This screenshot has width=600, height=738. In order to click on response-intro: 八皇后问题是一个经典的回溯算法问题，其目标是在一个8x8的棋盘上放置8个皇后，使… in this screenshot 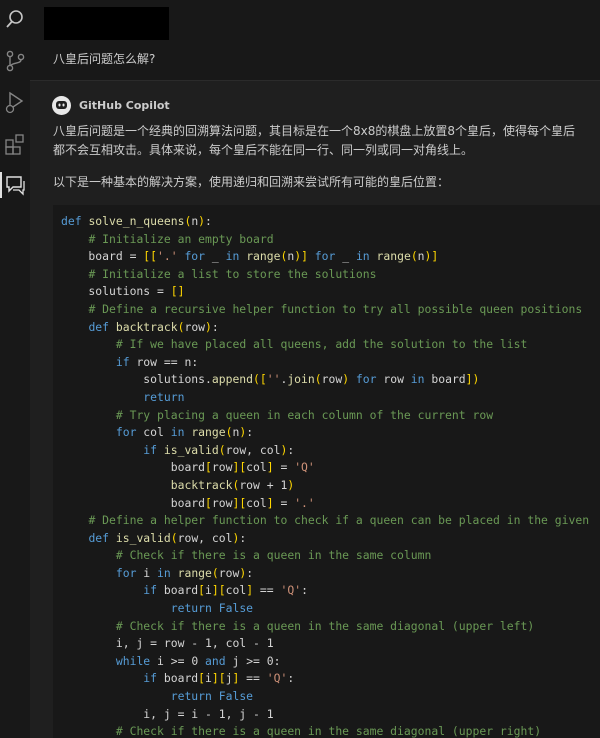, I will do `click(314, 140)`.